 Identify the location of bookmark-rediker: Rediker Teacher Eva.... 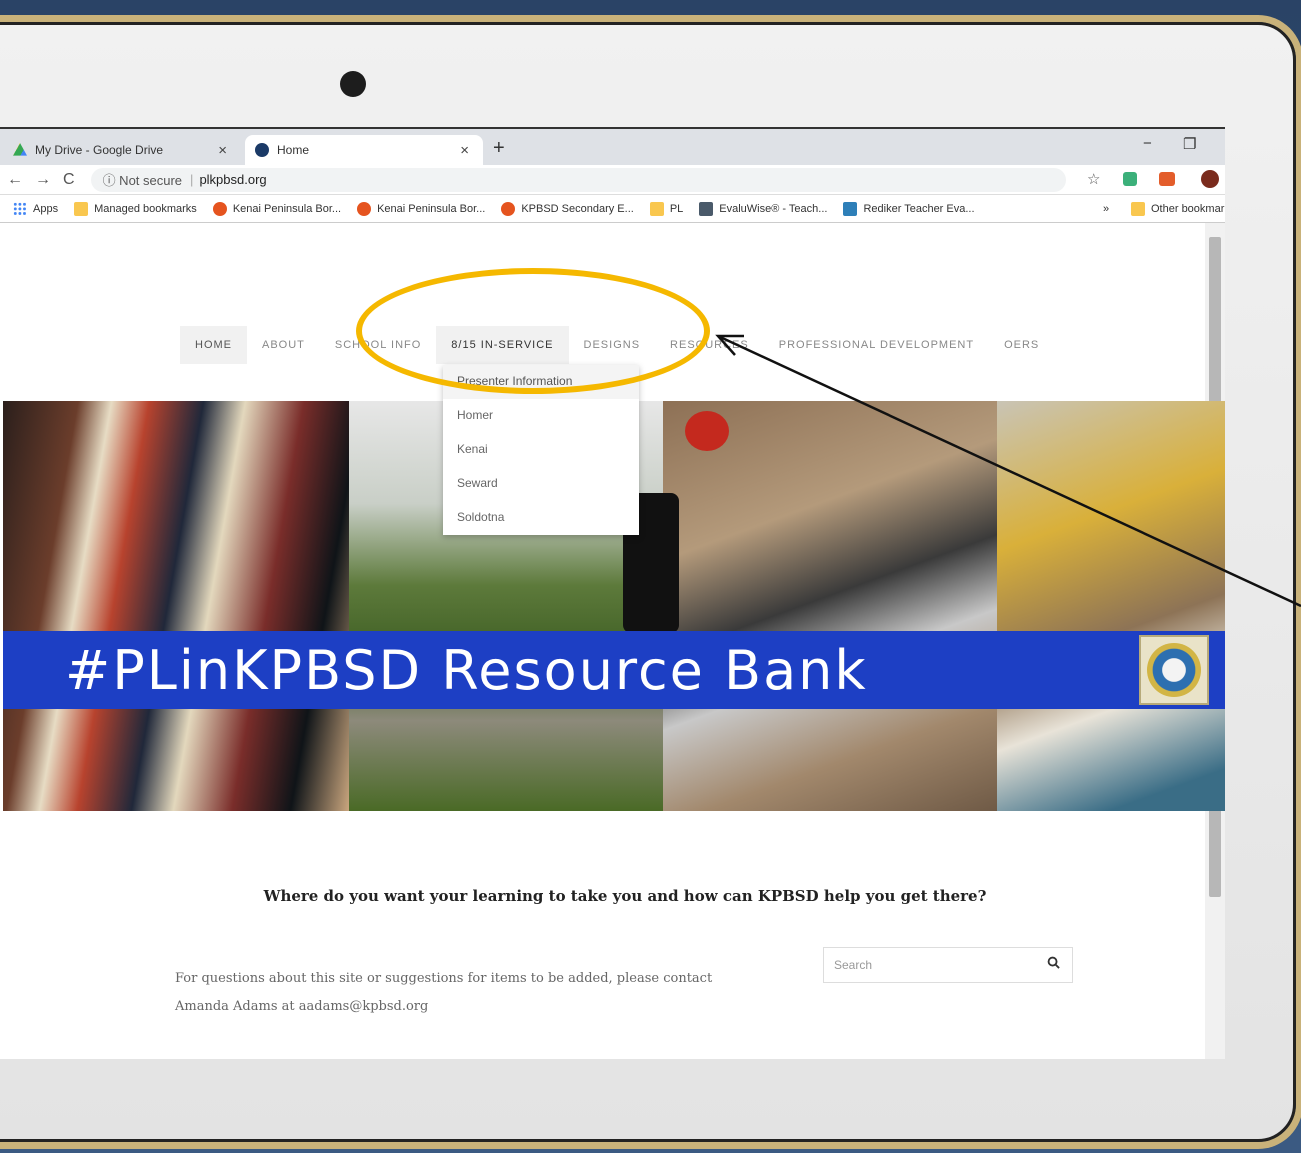
(909, 208).